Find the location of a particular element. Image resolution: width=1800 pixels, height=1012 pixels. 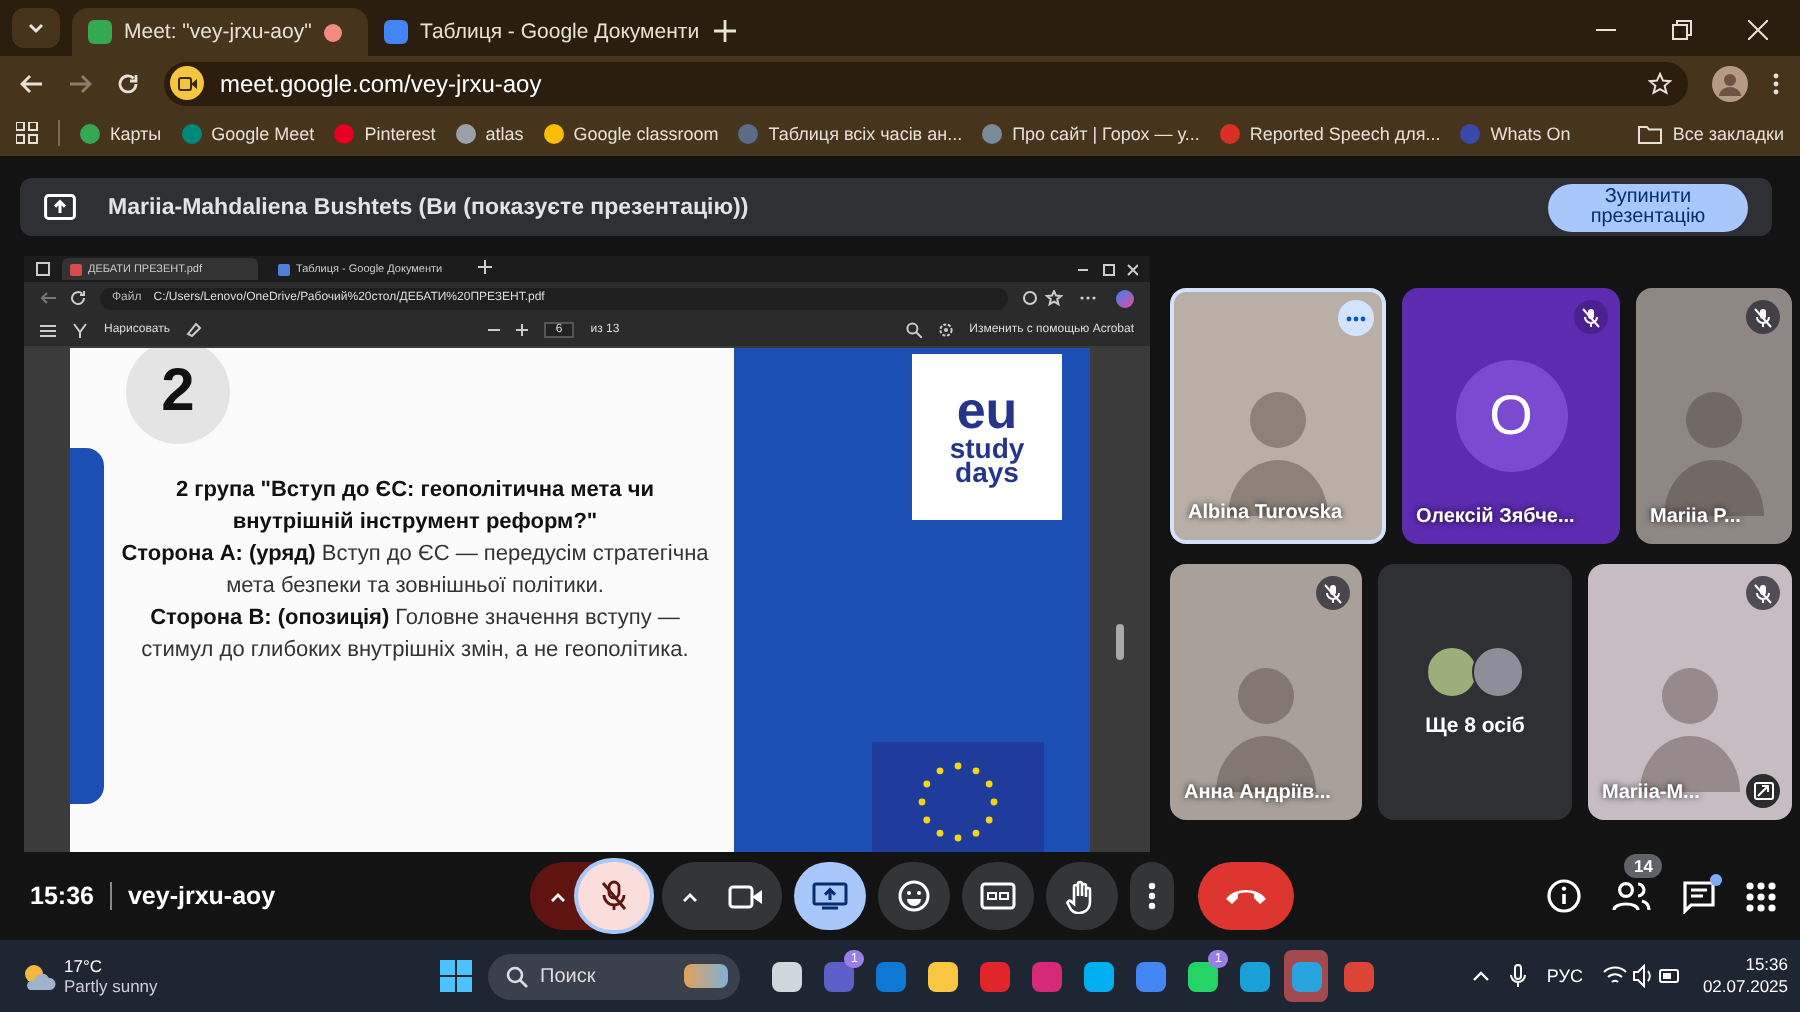

clock-date: 02.07.2025 is located at coordinates (1745, 987).